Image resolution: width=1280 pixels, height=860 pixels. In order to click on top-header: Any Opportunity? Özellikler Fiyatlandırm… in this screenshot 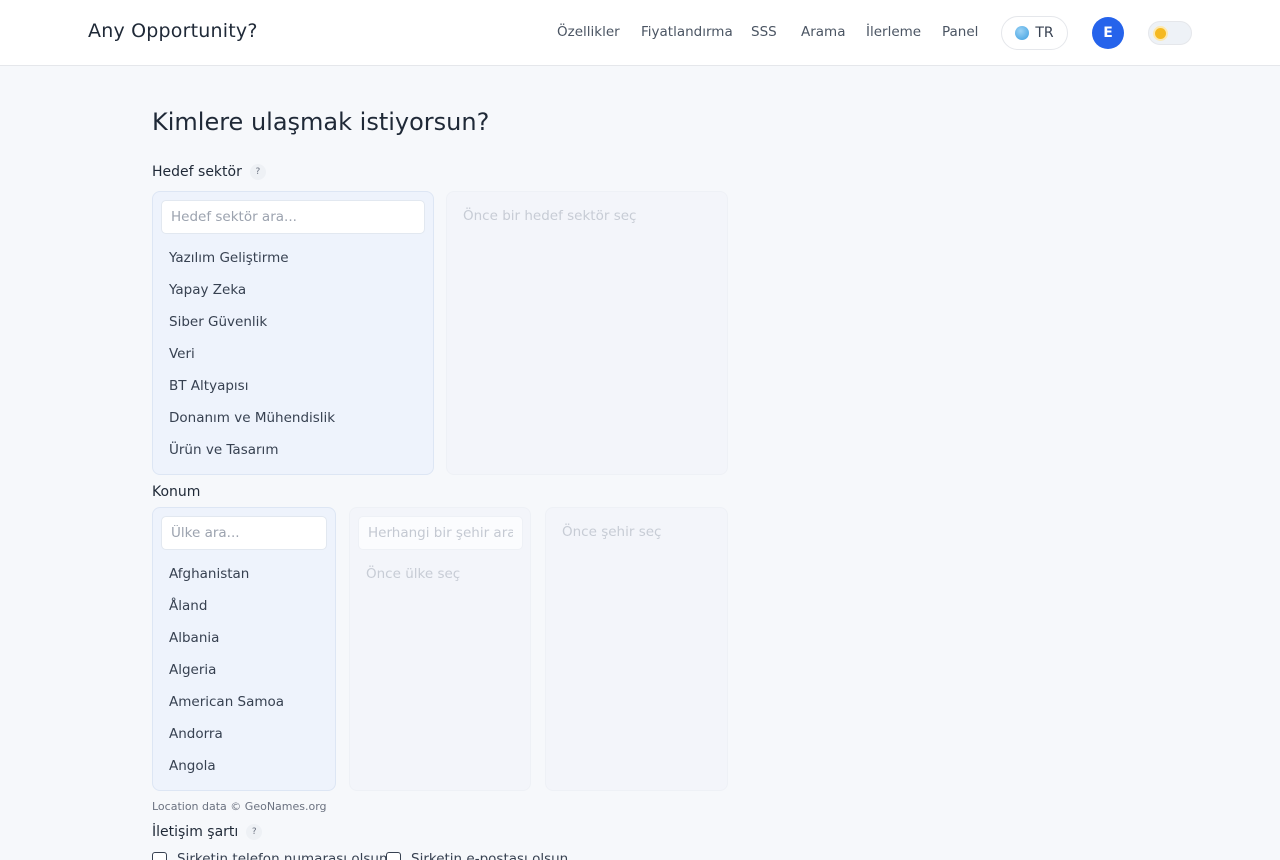, I will do `click(640, 33)`.